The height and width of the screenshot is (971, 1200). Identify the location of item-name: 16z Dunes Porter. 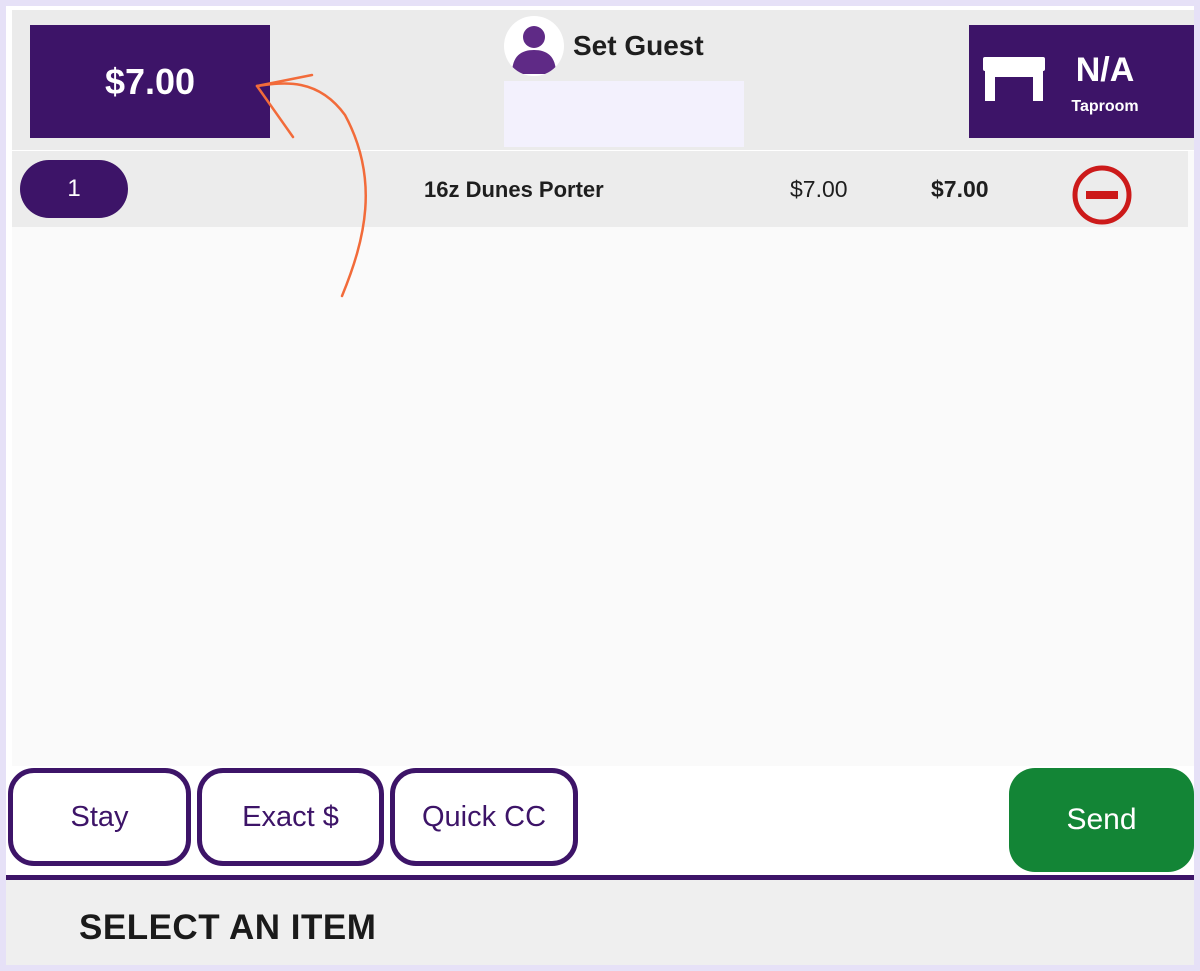
(514, 189).